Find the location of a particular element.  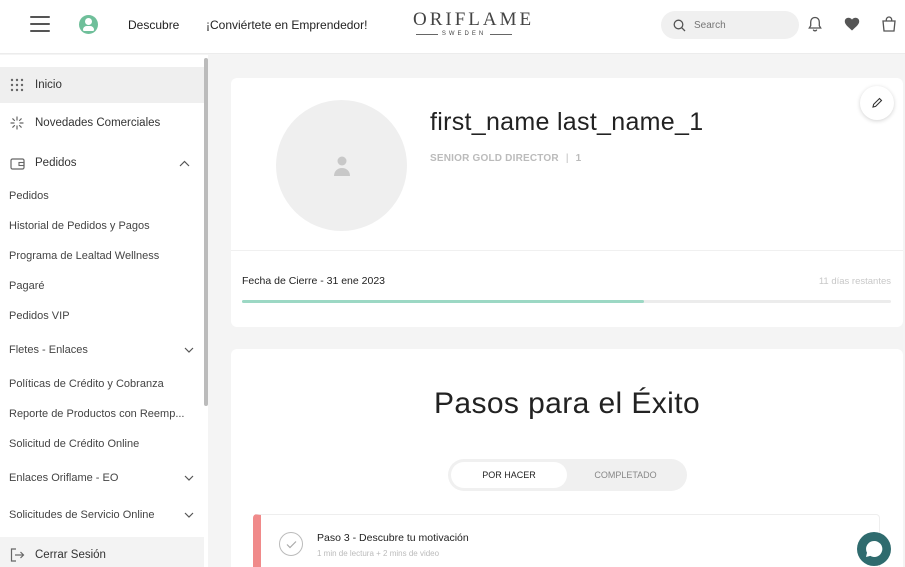

sidebar-sub-pagare: Pagaré is located at coordinates (101, 286).